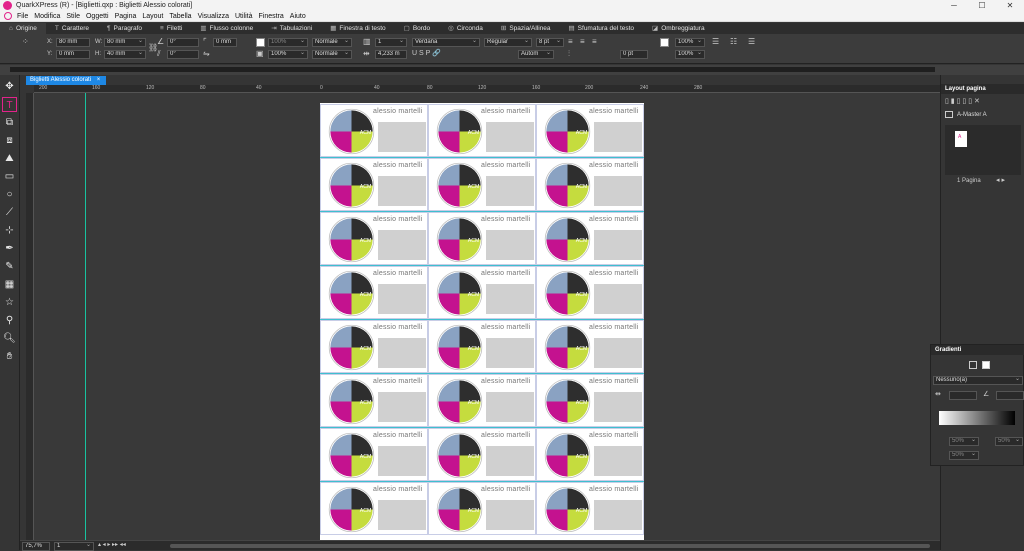  Describe the element at coordinates (690, 54) in the screenshot. I see `text-shade-field: 100%` at that location.